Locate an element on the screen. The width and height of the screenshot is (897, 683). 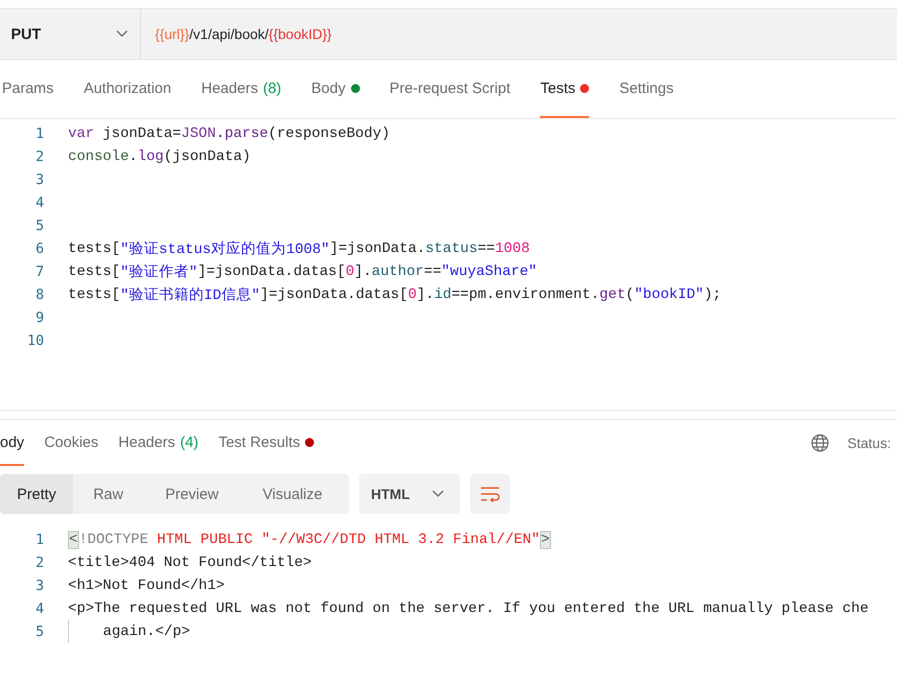
line-number: 10 is located at coordinates (35, 340).